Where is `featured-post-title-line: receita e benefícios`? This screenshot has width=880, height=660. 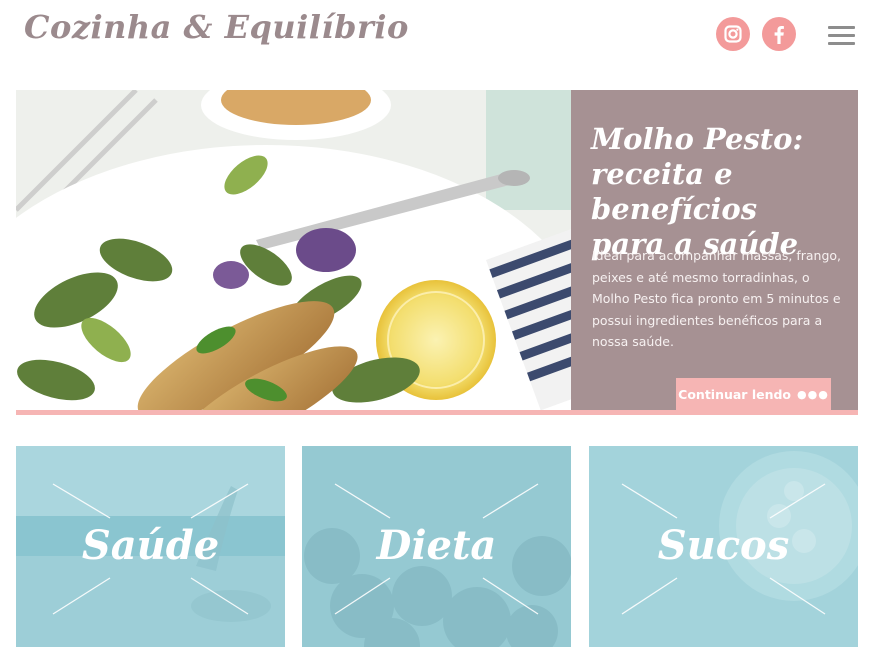
featured-post-title-line: receita e benefícios is located at coordinates (674, 191).